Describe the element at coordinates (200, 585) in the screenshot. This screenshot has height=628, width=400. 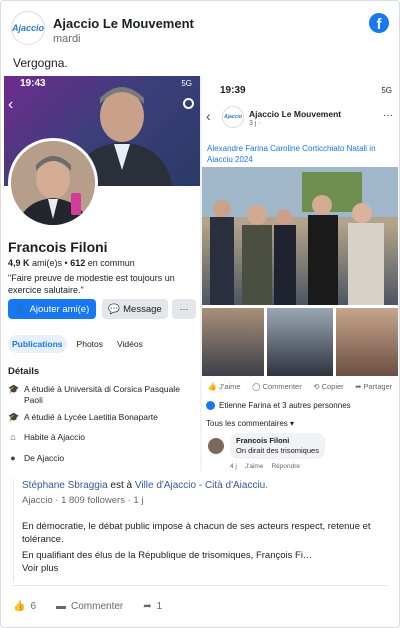
I see `divider` at that location.